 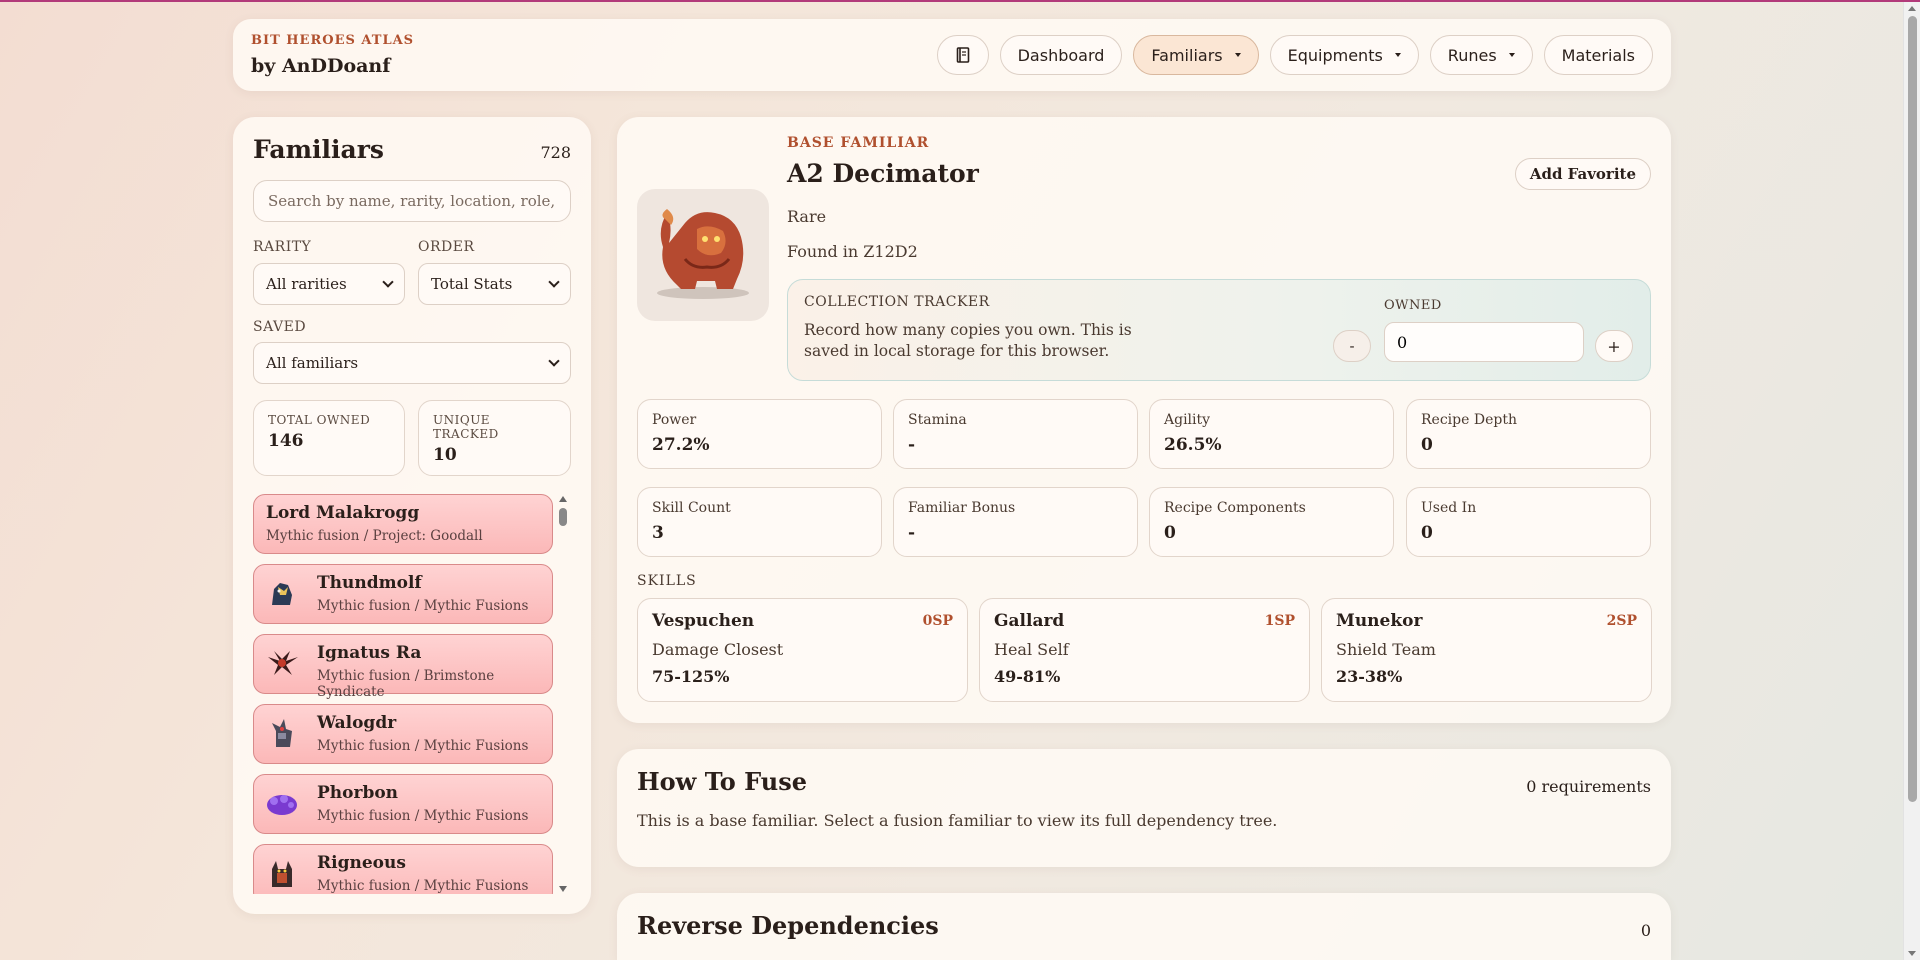 What do you see at coordinates (1528, 434) in the screenshot?
I see `stat-card-recipe-depth: Recipe Depth 0` at bounding box center [1528, 434].